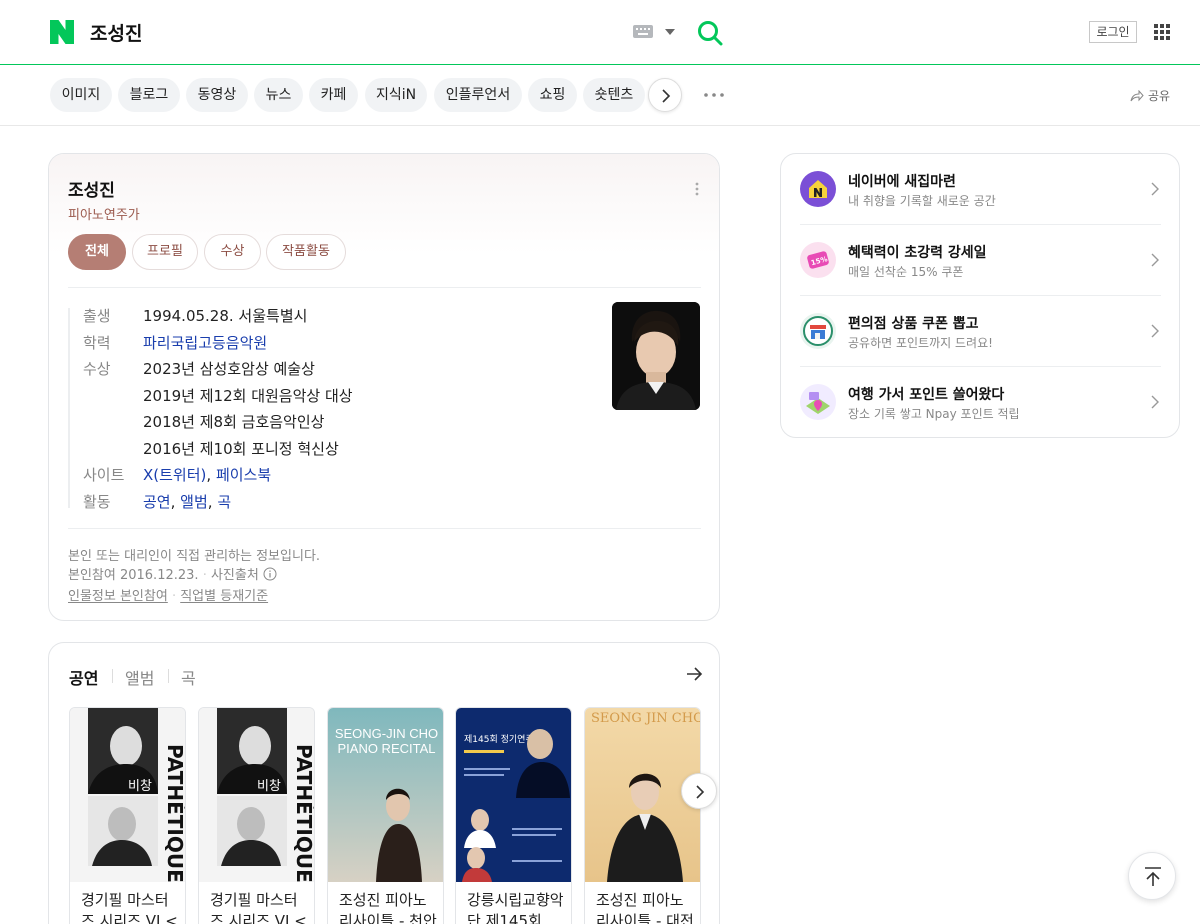 The width and height of the screenshot is (1200, 924). What do you see at coordinates (225, 316) in the screenshot?
I see `birth-value: 1994.05.28. 서울특별시` at bounding box center [225, 316].